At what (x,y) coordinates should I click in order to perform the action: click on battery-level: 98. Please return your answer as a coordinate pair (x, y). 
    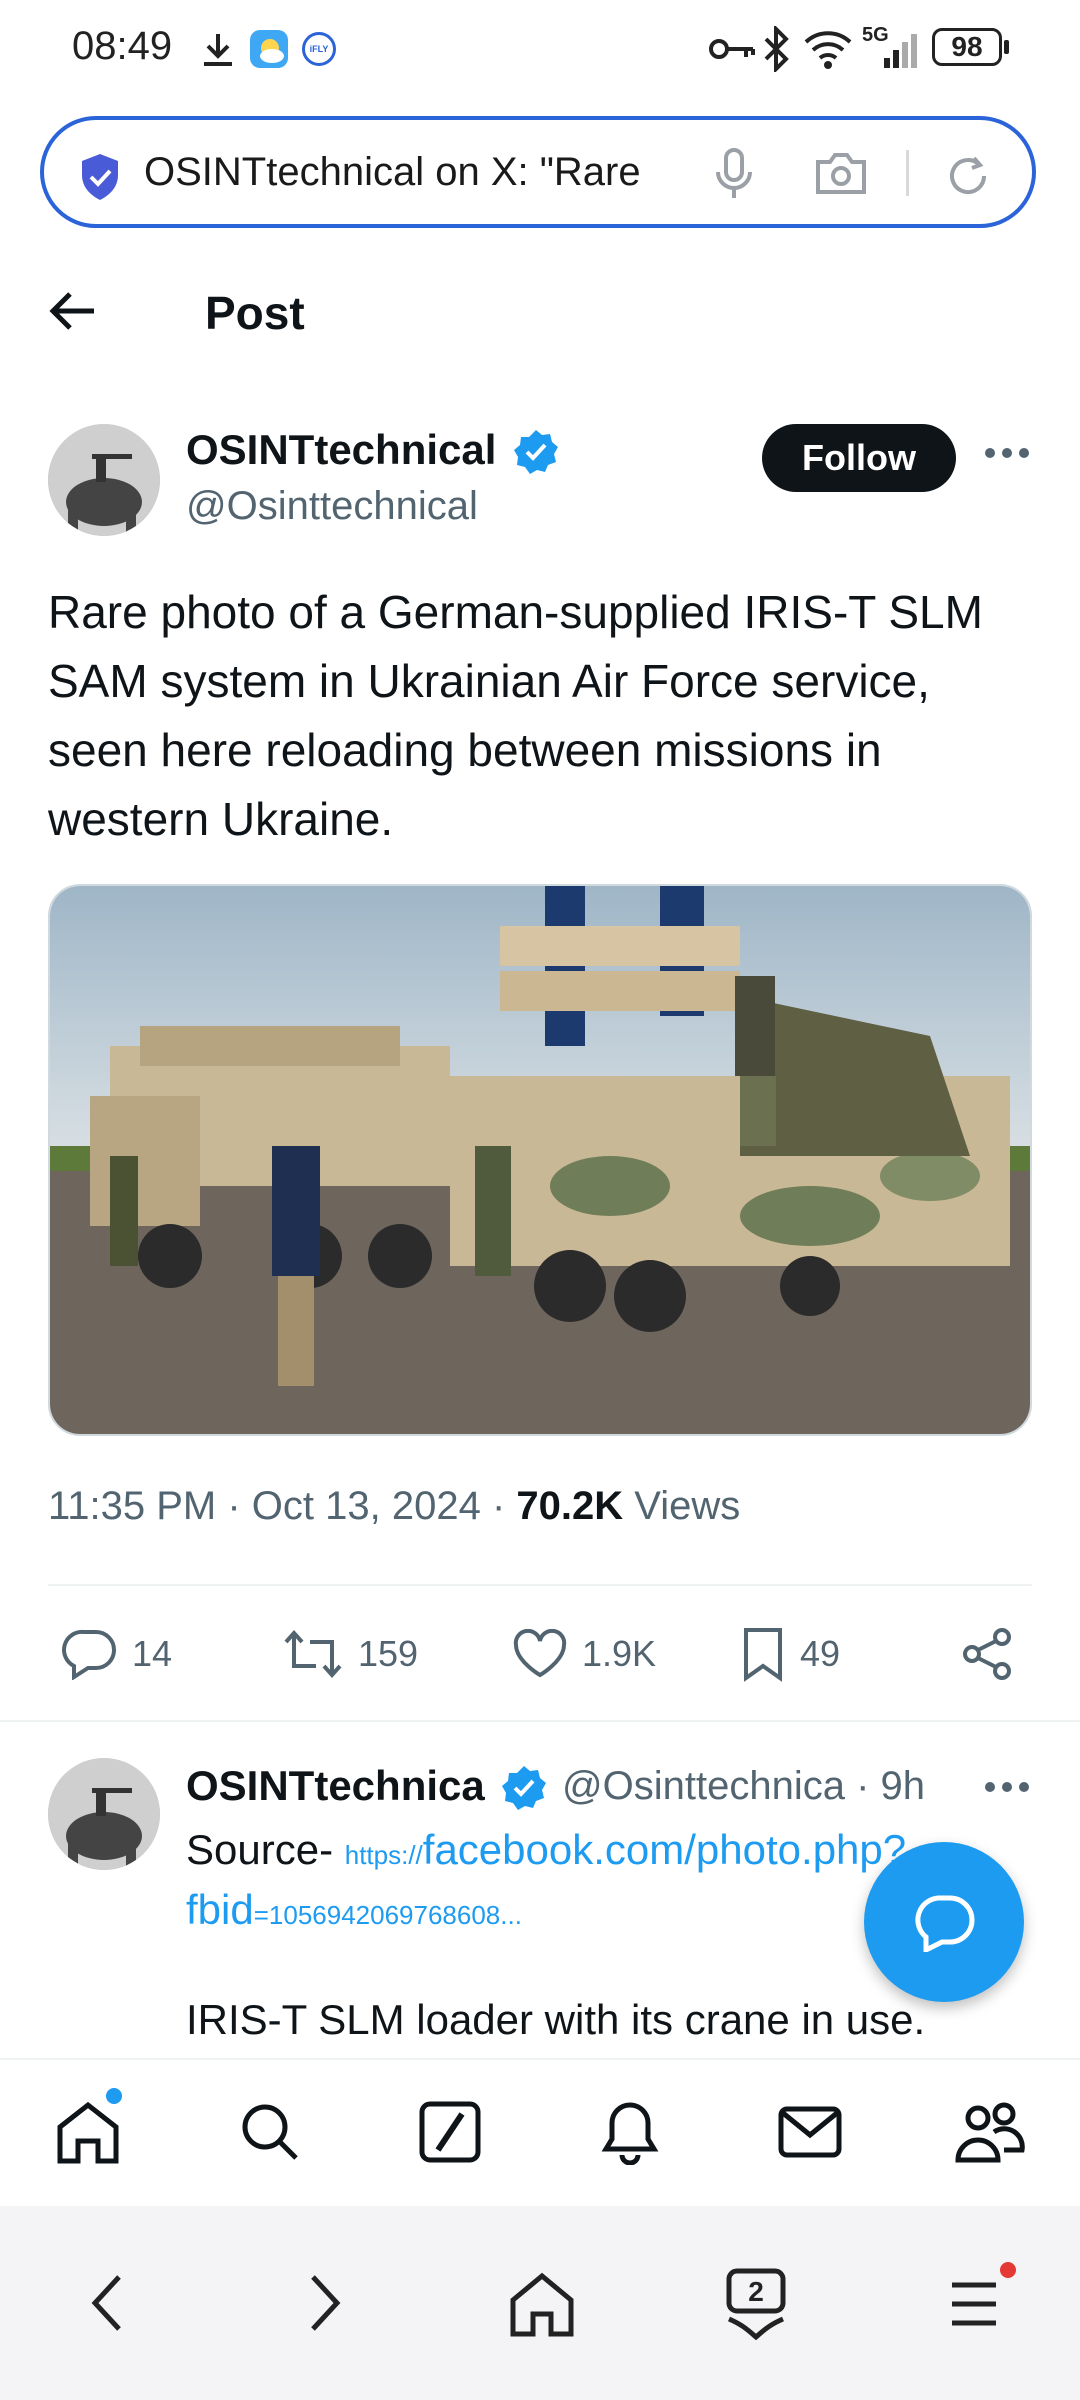
    Looking at the image, I should click on (967, 46).